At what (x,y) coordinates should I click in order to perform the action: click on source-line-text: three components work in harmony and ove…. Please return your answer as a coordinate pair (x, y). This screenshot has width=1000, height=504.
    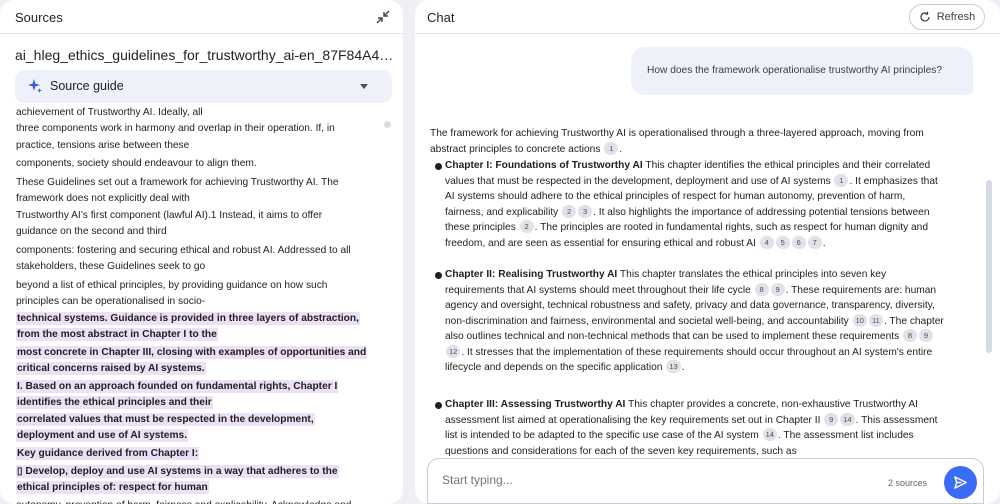
    Looking at the image, I should click on (175, 128).